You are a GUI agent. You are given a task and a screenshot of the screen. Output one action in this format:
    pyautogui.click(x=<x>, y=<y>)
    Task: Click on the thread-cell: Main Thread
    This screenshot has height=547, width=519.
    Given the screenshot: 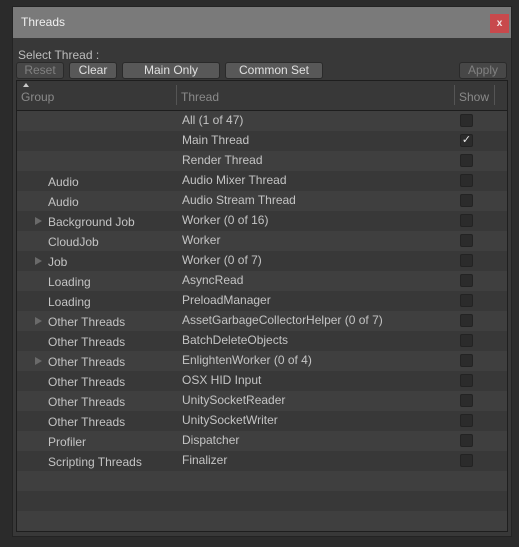 What is the action you would take?
    pyautogui.click(x=216, y=140)
    